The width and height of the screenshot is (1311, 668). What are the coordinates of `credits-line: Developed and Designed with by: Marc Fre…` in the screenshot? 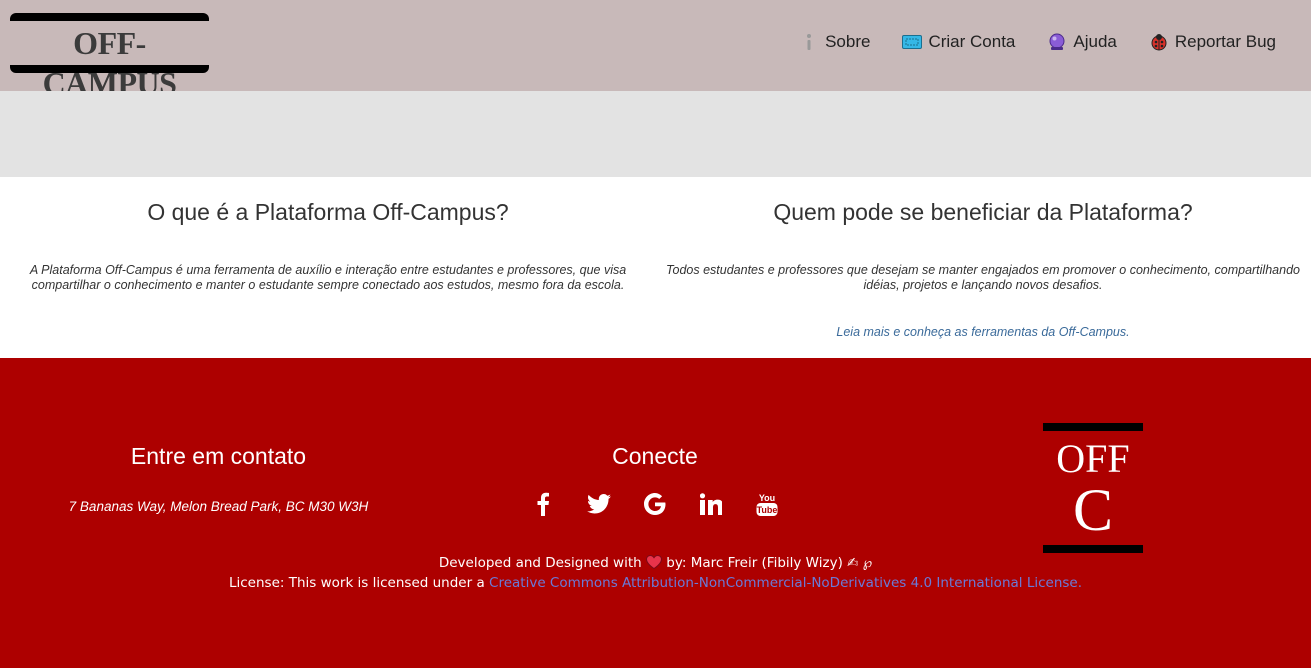 It's located at (655, 563).